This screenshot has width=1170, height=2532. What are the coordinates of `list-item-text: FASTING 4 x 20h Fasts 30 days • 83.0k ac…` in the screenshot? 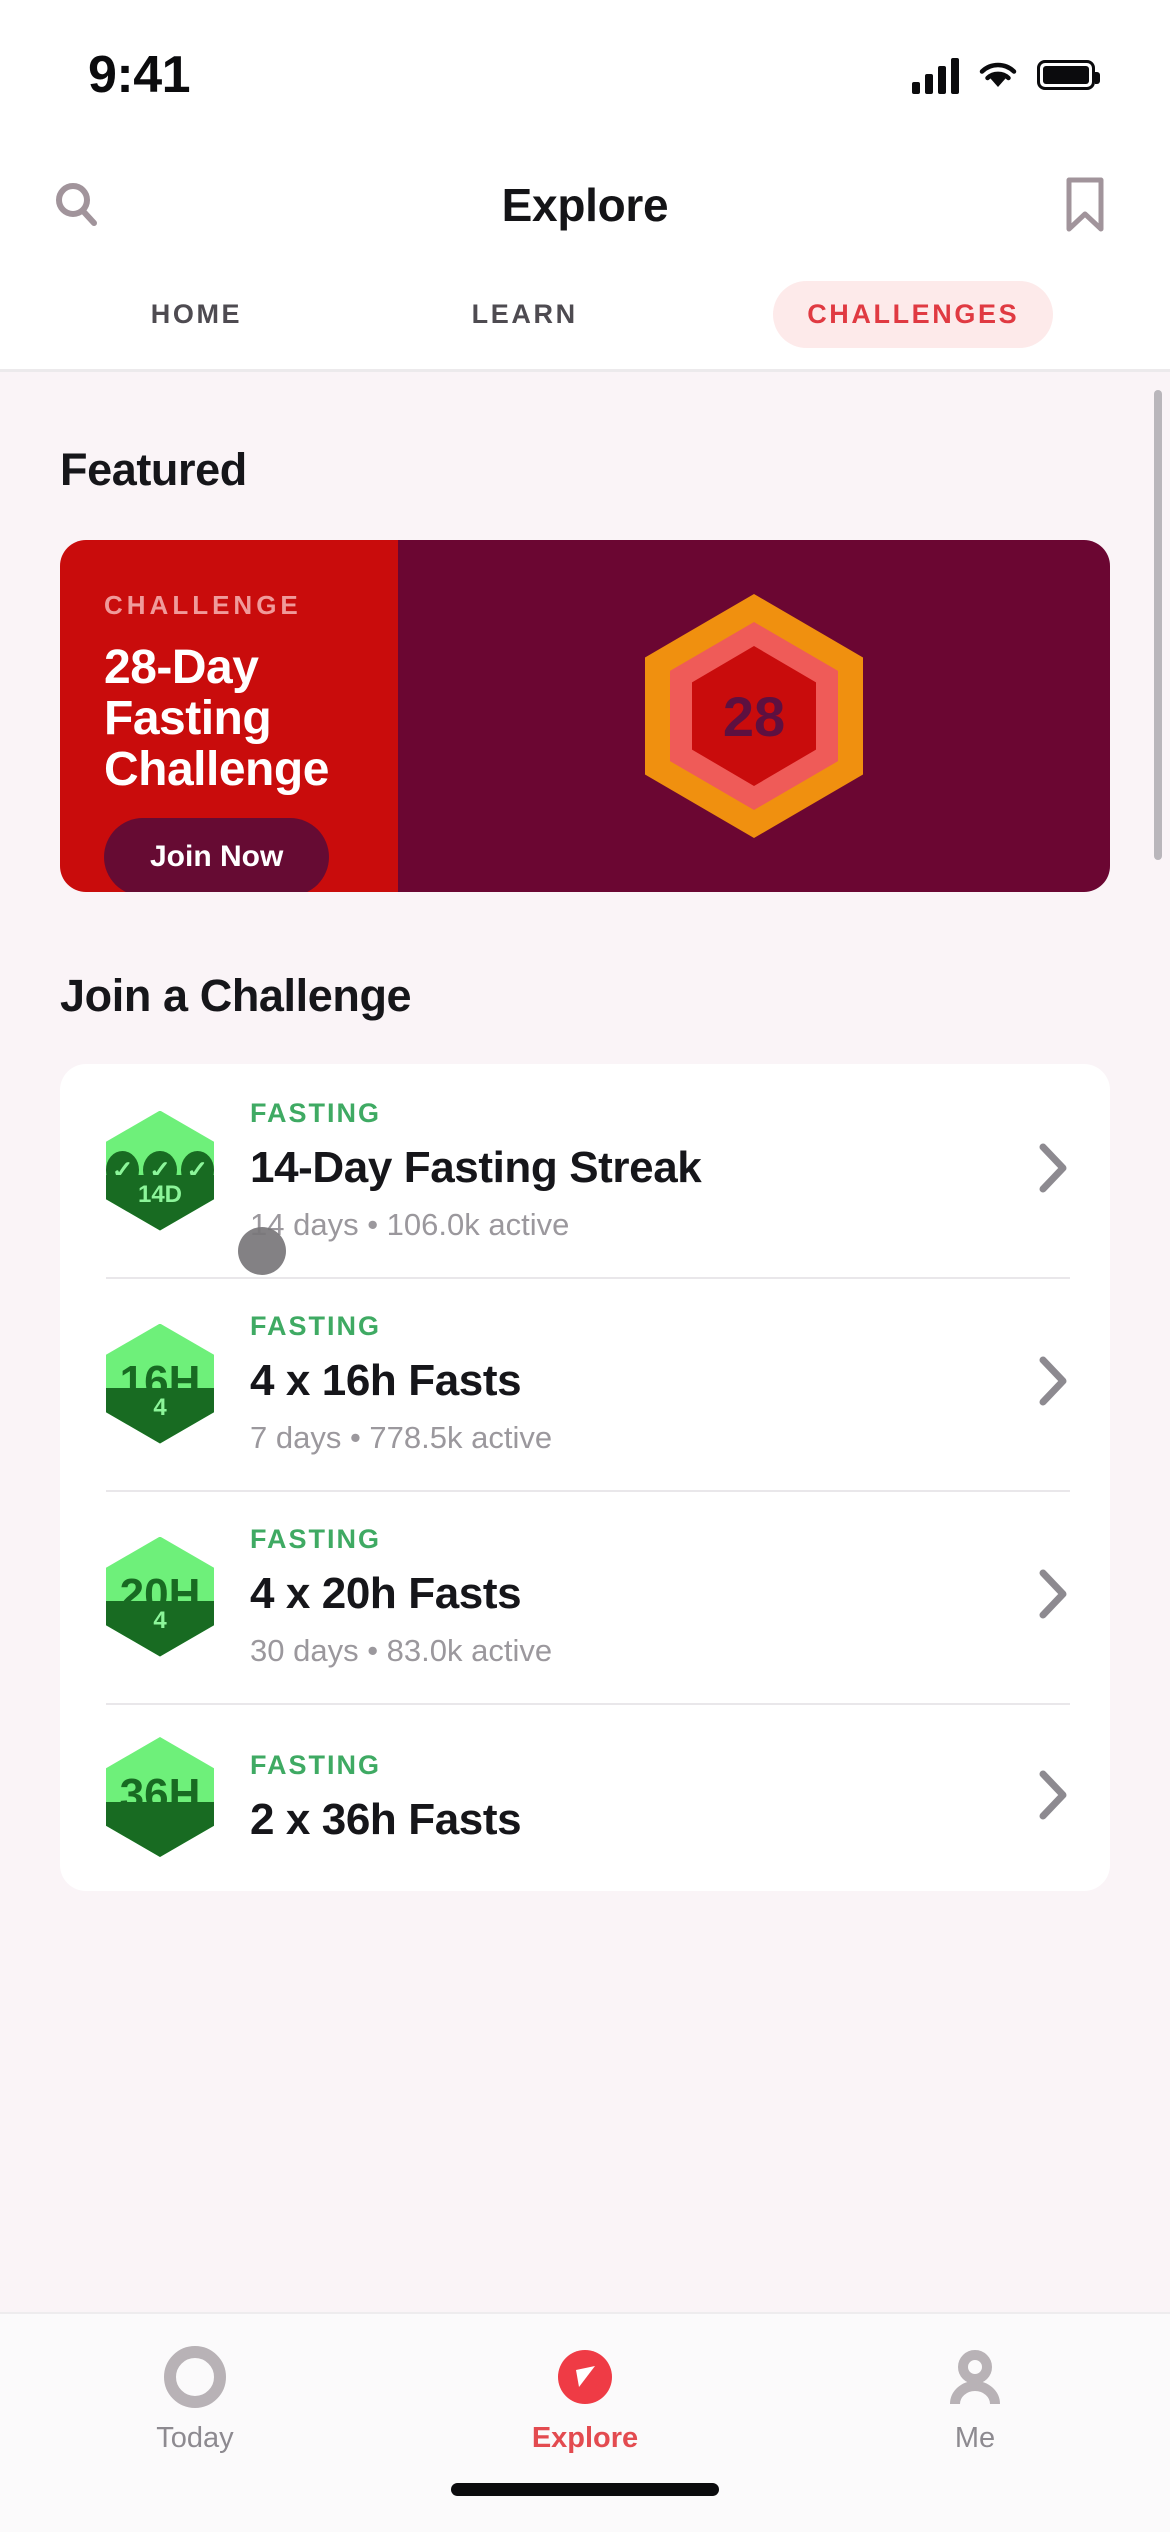 It's located at (633, 1596).